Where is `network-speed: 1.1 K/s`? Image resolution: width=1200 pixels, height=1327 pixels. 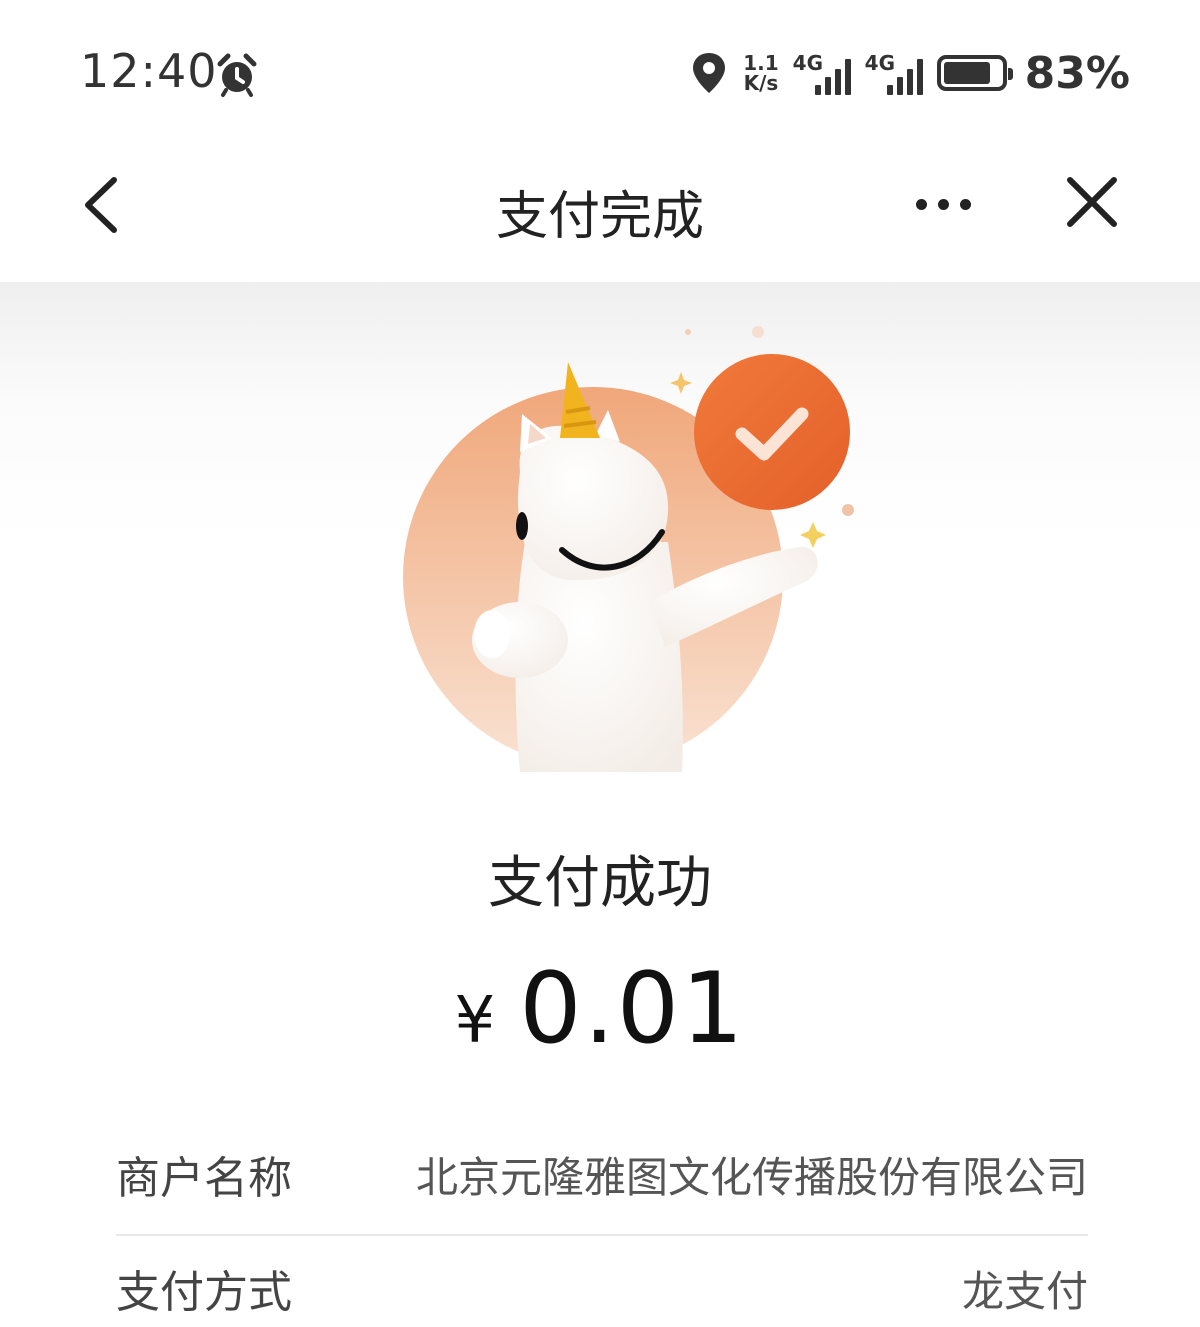 network-speed: 1.1 K/s is located at coordinates (760, 73).